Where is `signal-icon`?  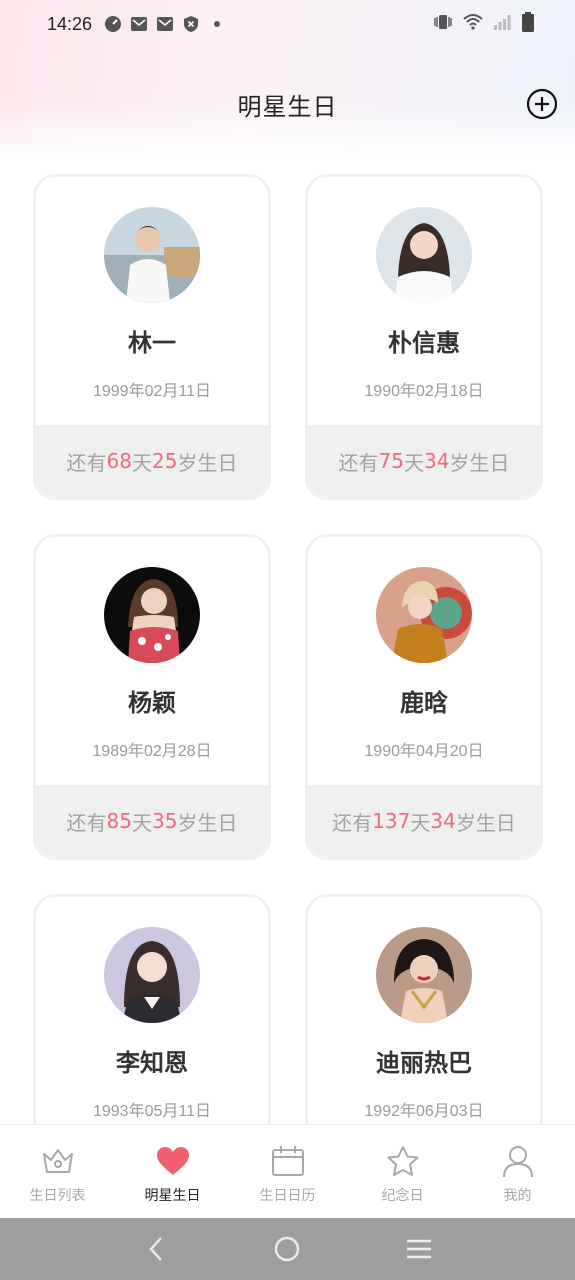 signal-icon is located at coordinates (502, 24).